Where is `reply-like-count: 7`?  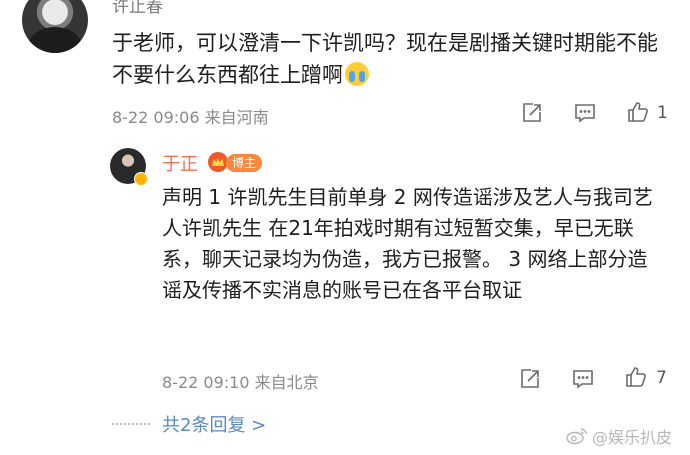
reply-like-count: 7 is located at coordinates (661, 378).